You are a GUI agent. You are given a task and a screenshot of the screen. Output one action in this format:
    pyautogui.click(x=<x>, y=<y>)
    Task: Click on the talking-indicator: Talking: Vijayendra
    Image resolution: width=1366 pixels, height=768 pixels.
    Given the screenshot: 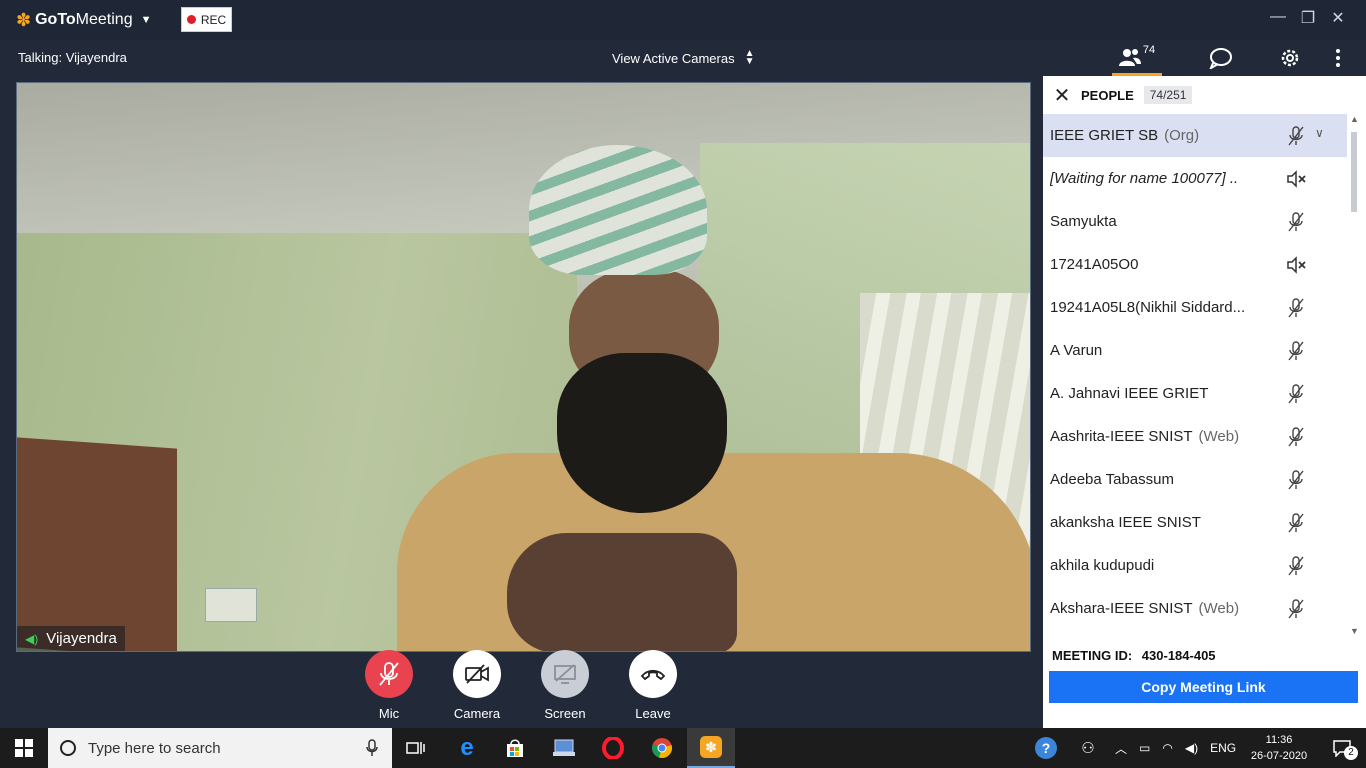 What is the action you would take?
    pyautogui.click(x=72, y=57)
    